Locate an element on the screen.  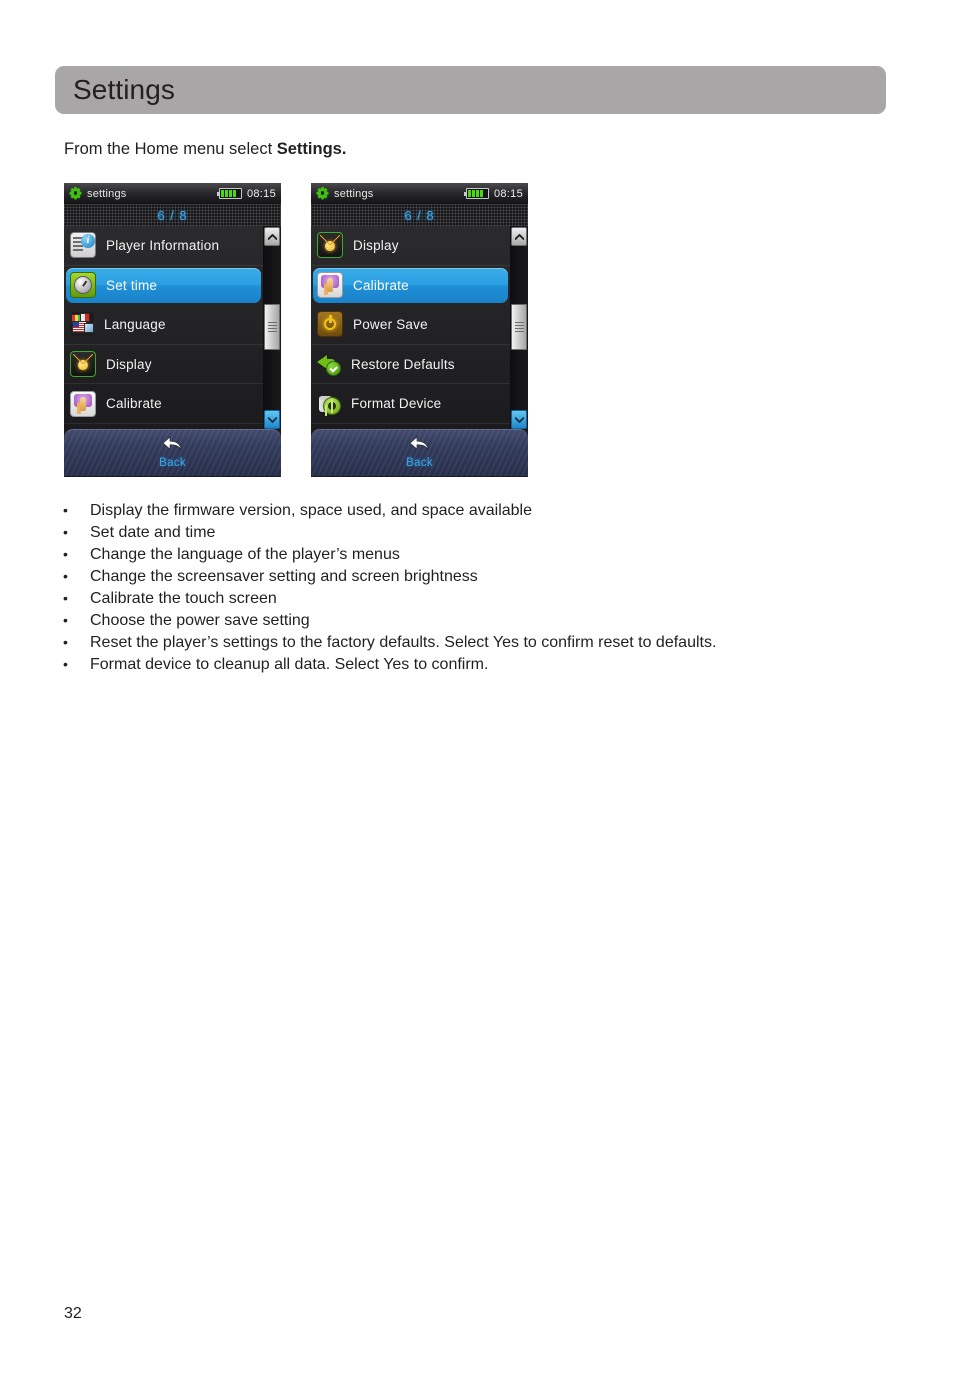
device1-scrollbar is located at coordinates (272, 328).